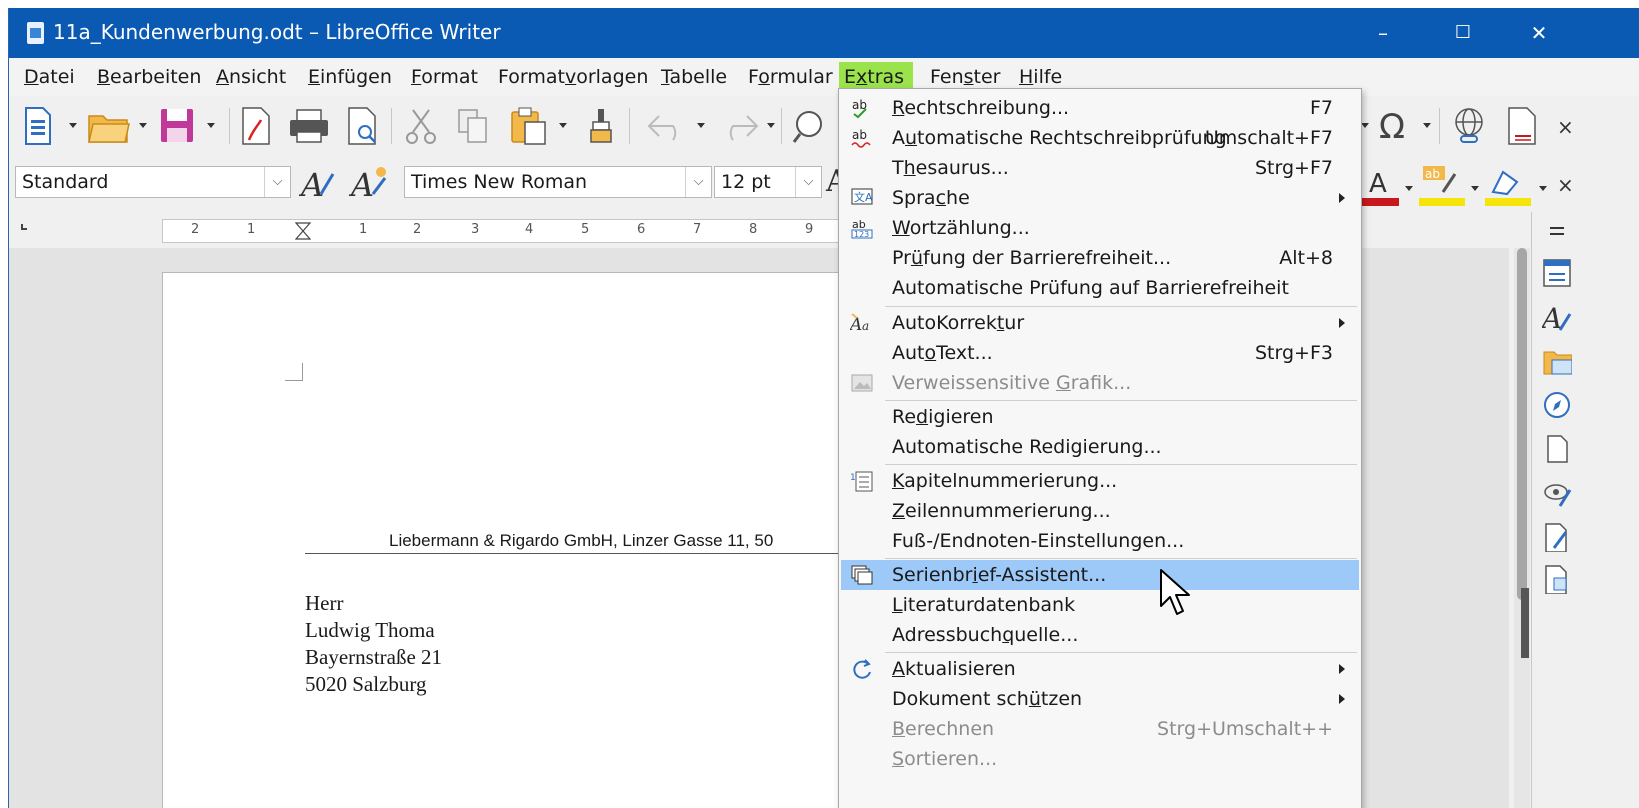  I want to click on font-color-dropdown, so click(1409, 188).